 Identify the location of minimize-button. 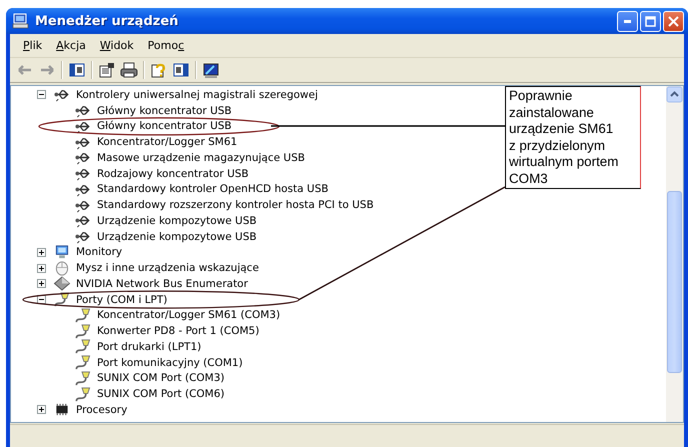
(627, 21).